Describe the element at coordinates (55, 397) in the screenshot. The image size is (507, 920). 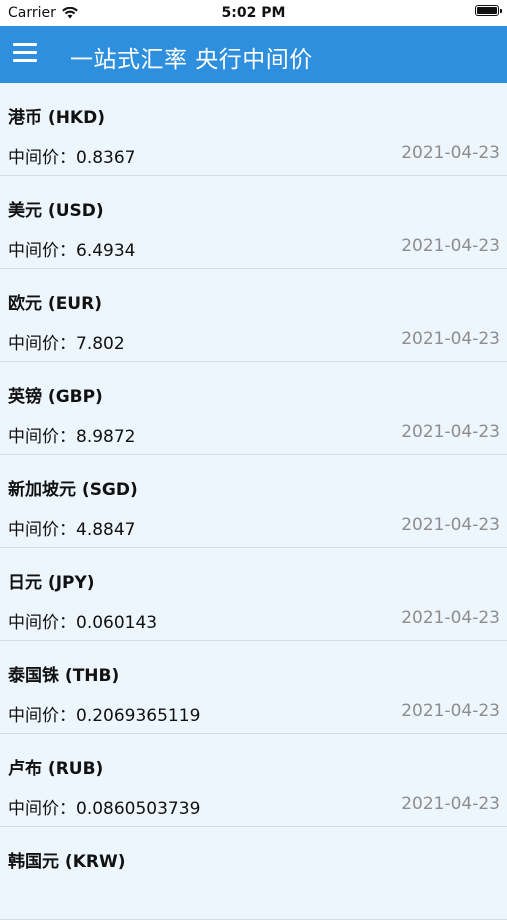
I see `currency-name: 英镑 (GBP)` at that location.